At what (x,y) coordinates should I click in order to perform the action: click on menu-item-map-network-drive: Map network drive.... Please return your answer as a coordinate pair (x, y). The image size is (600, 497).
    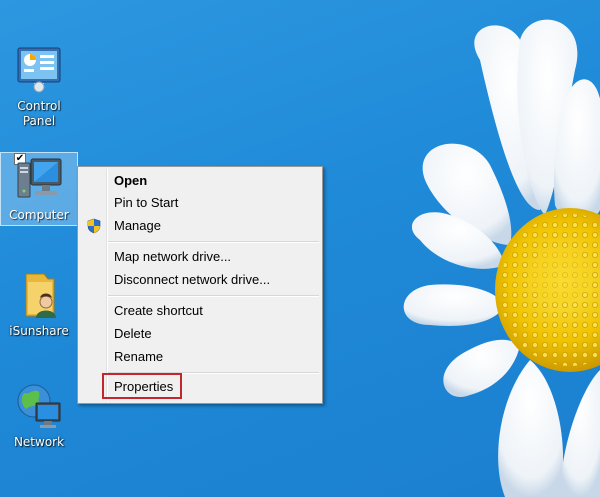
    Looking at the image, I should click on (200, 257).